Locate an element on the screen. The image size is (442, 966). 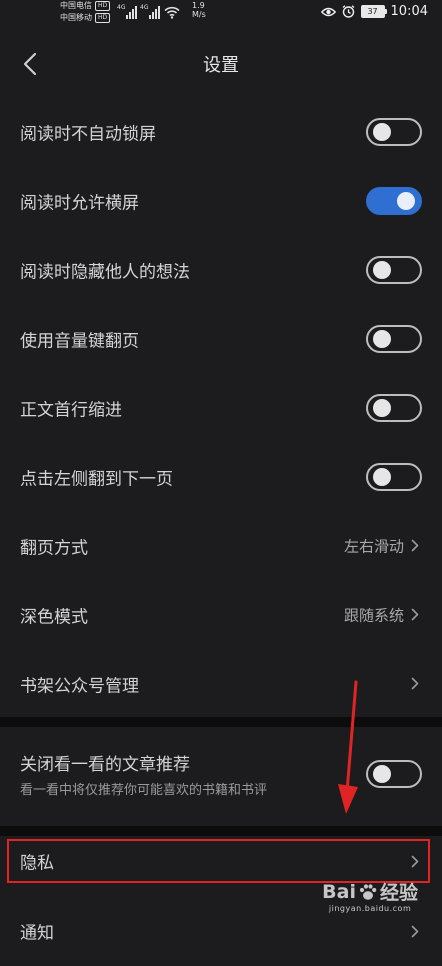
nav-bar: 设置 is located at coordinates (221, 64).